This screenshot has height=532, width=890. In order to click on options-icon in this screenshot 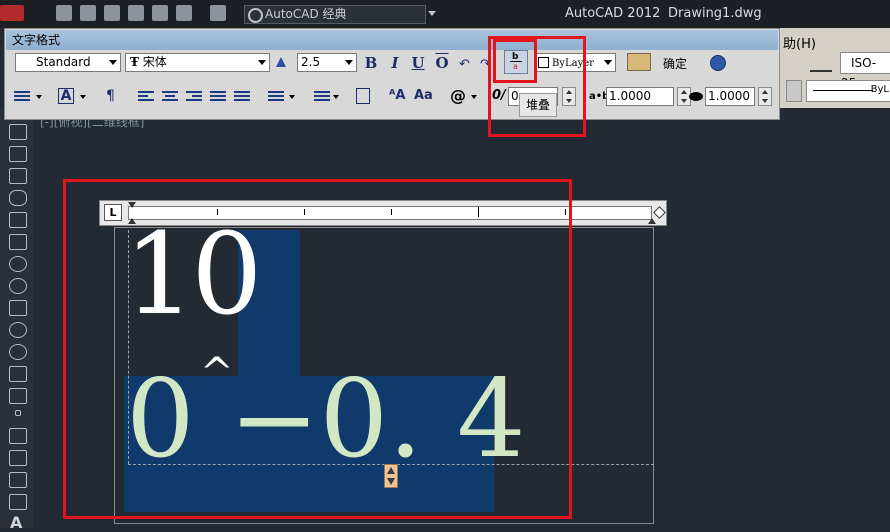, I will do `click(718, 63)`.